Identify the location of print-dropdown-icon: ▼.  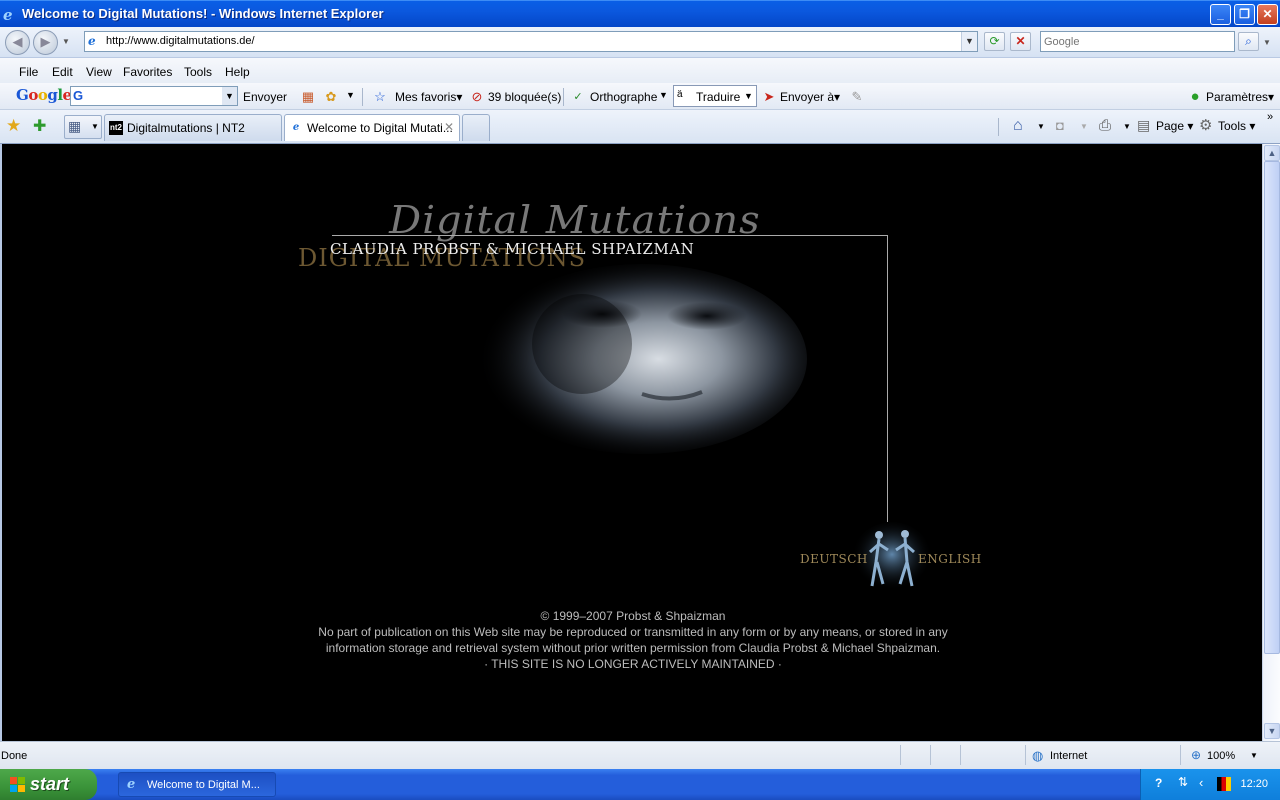
(1127, 126).